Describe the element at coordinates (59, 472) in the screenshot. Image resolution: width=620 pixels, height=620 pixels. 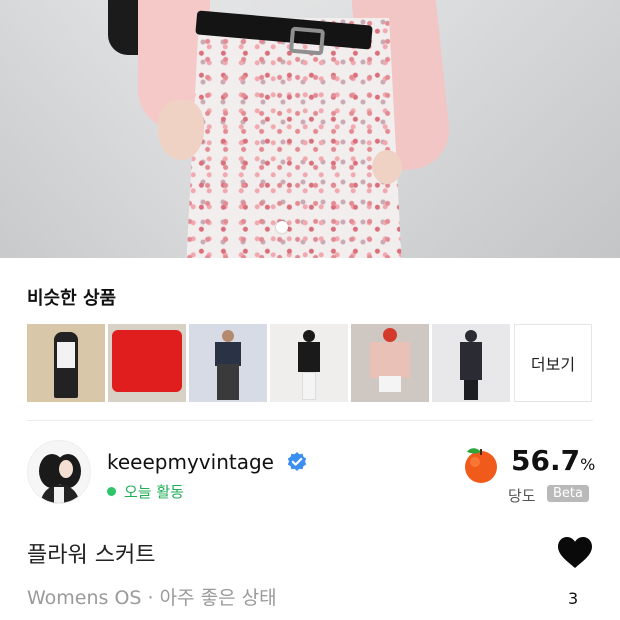
I see `seller-avatar` at that location.